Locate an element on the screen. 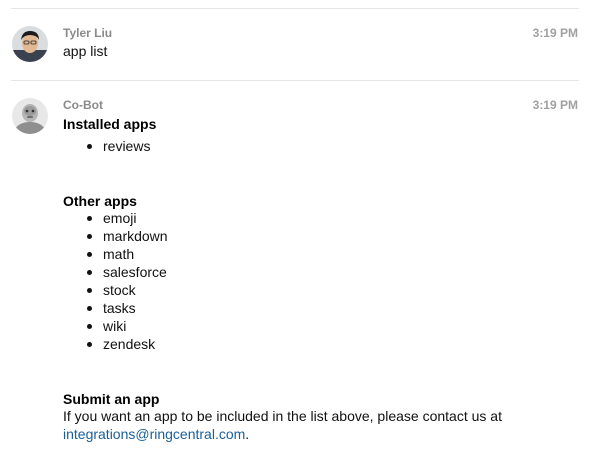  author-name: Tyler Liu is located at coordinates (87, 33).